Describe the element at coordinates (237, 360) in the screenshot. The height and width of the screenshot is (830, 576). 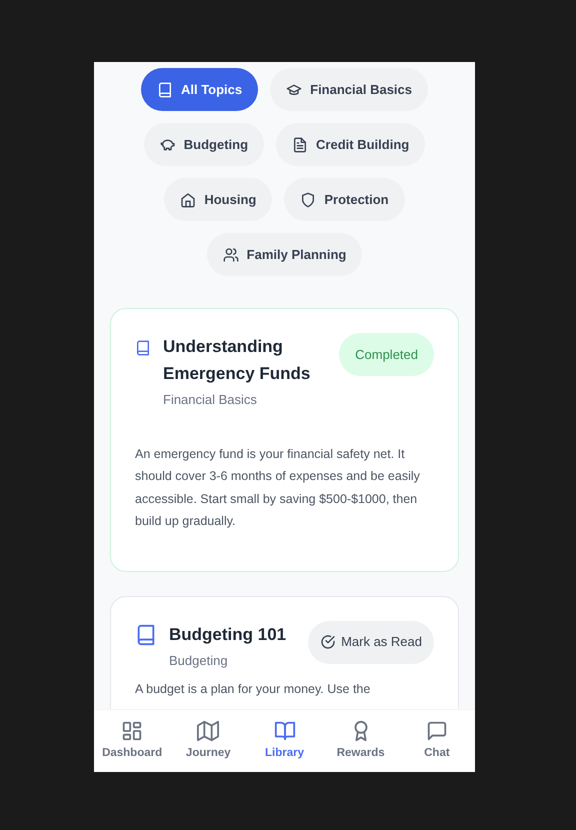
I see `article-title: Understanding Emergency Funds` at that location.